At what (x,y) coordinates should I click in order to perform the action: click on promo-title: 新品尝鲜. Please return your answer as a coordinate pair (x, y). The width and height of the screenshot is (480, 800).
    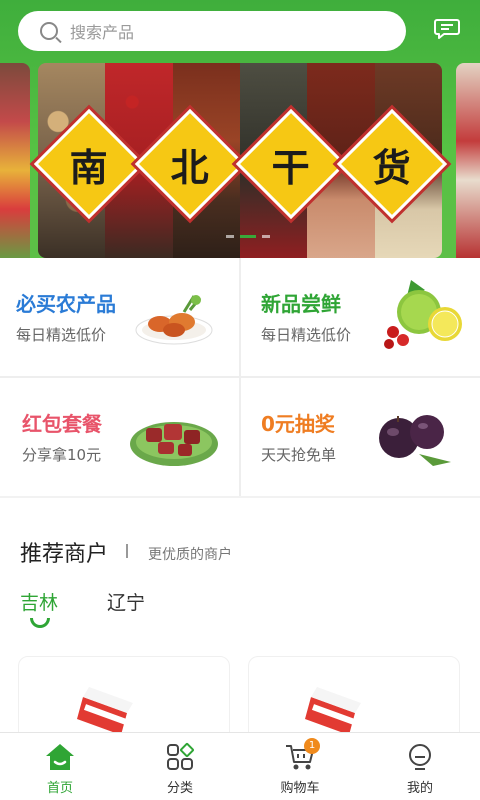
    Looking at the image, I should click on (301, 304).